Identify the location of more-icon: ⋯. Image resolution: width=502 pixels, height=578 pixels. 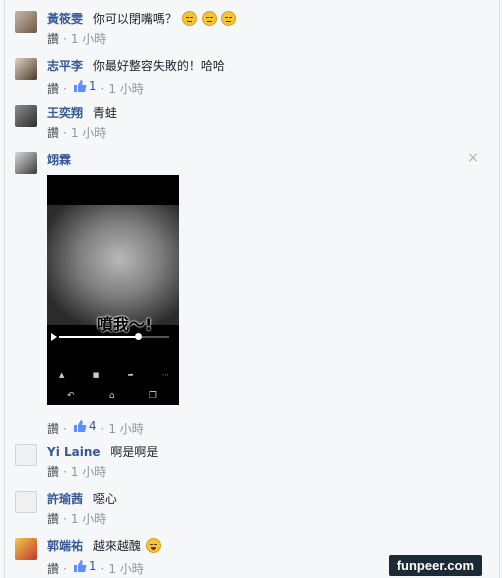
(165, 375).